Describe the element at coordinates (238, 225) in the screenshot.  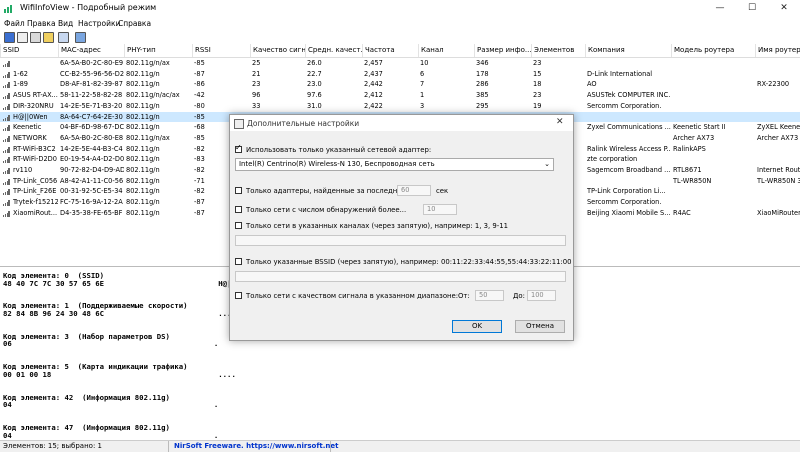
I see `channels-checkbox` at that location.